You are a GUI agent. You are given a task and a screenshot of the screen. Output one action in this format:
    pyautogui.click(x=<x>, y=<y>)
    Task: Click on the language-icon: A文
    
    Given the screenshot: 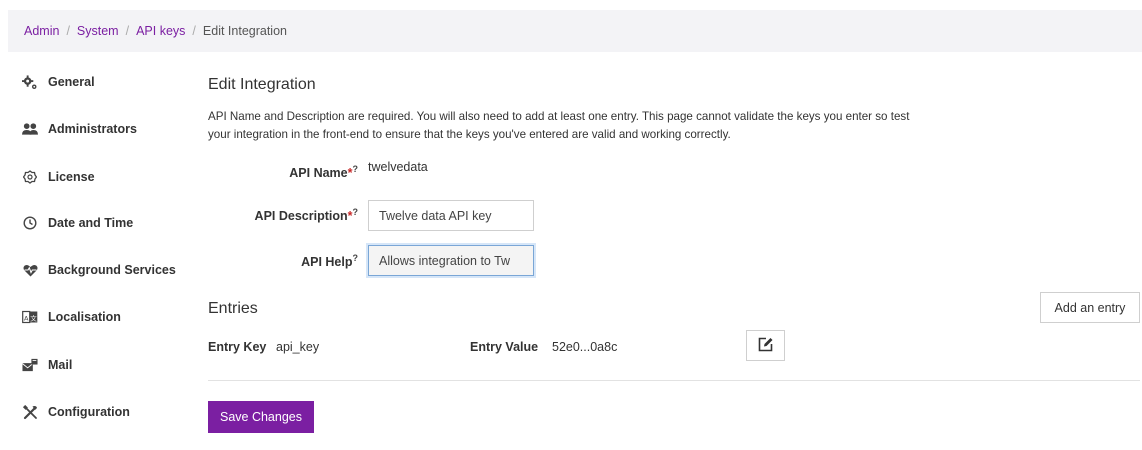 What is the action you would take?
    pyautogui.click(x=30, y=317)
    